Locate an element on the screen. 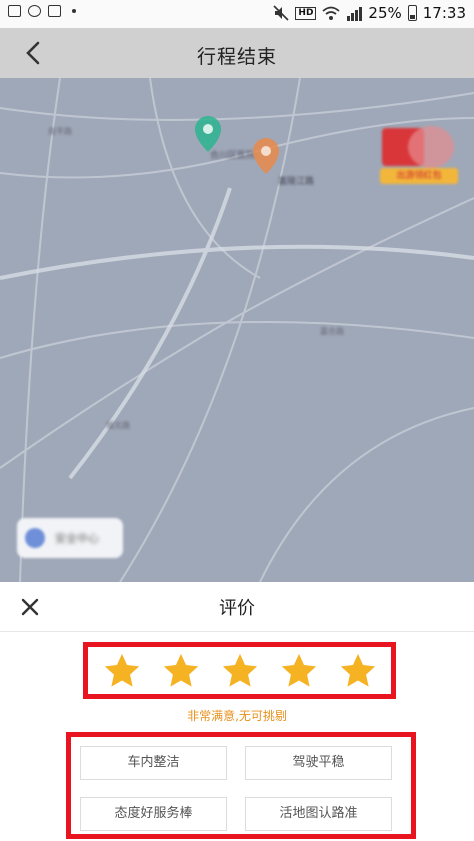 This screenshot has height=841, width=474. wifi-icon is located at coordinates (331, 13).